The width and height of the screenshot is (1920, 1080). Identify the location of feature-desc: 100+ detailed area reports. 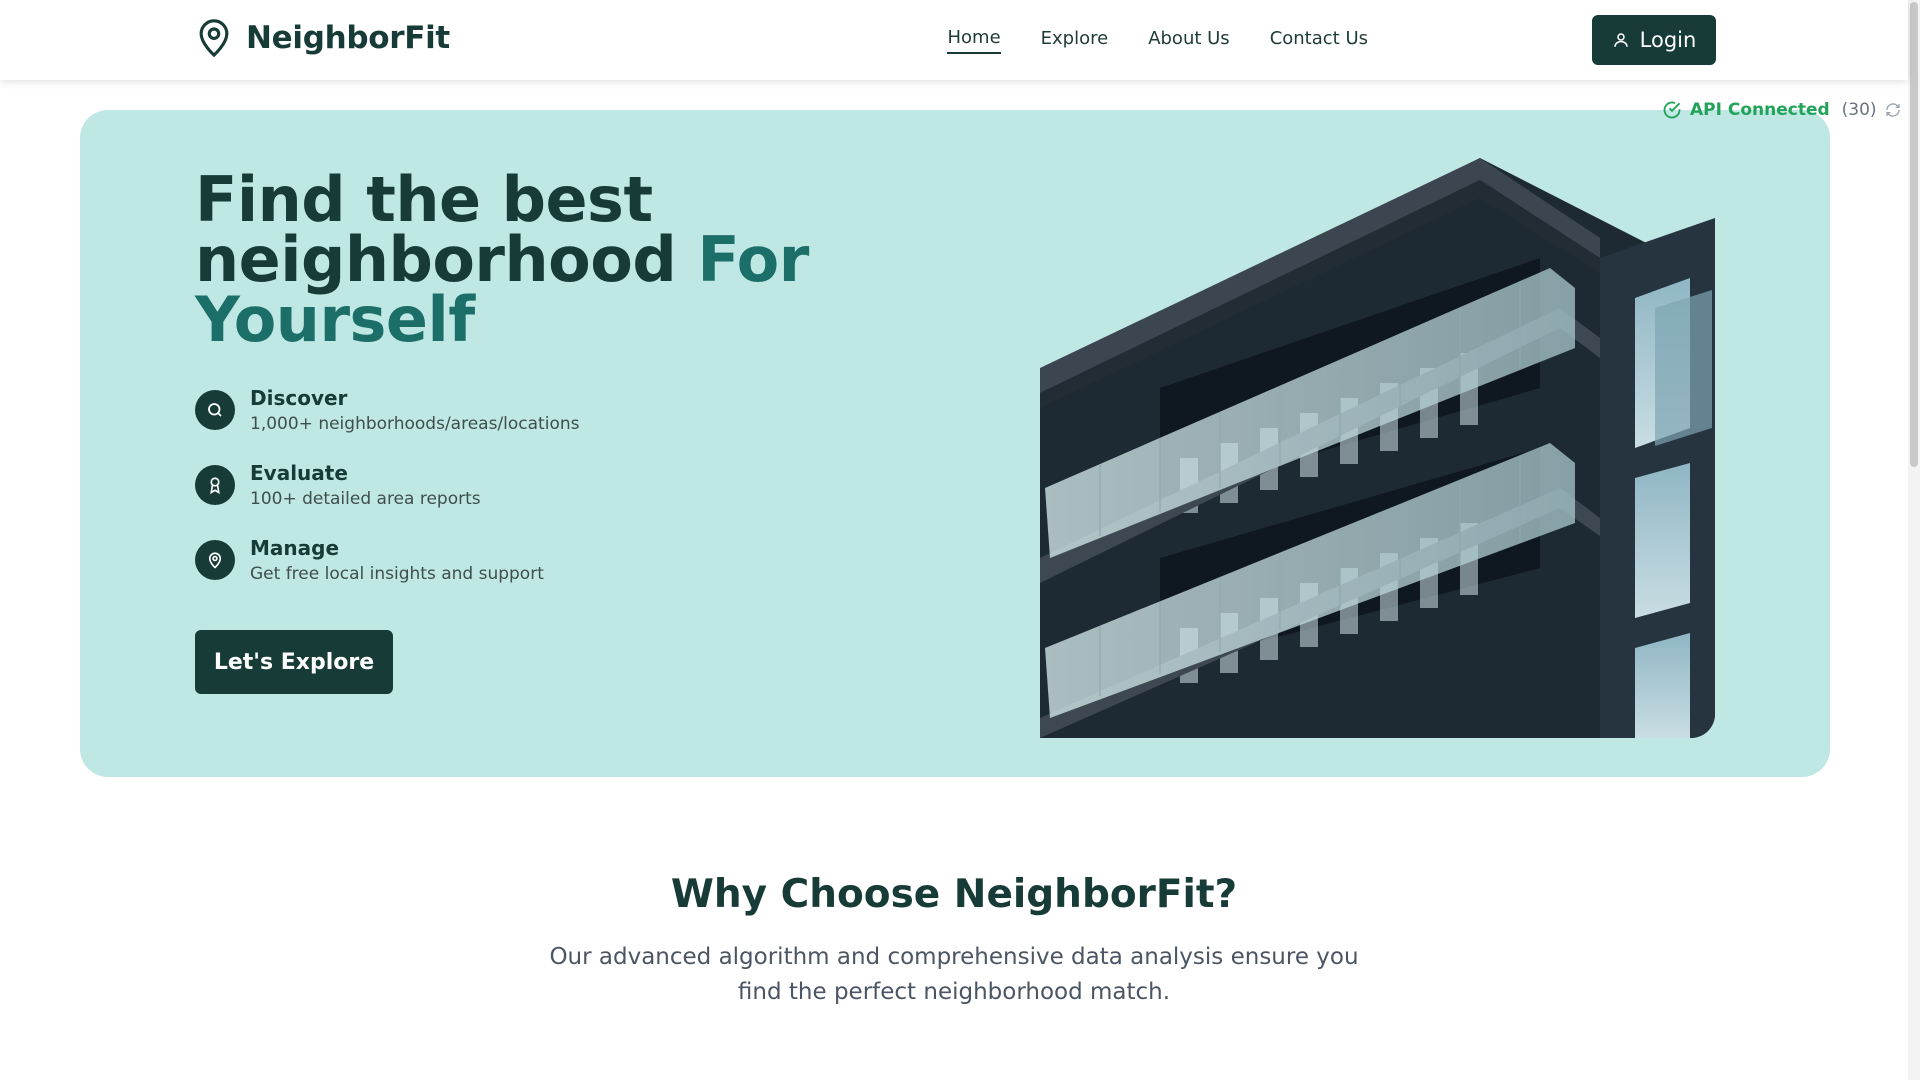
(365, 499).